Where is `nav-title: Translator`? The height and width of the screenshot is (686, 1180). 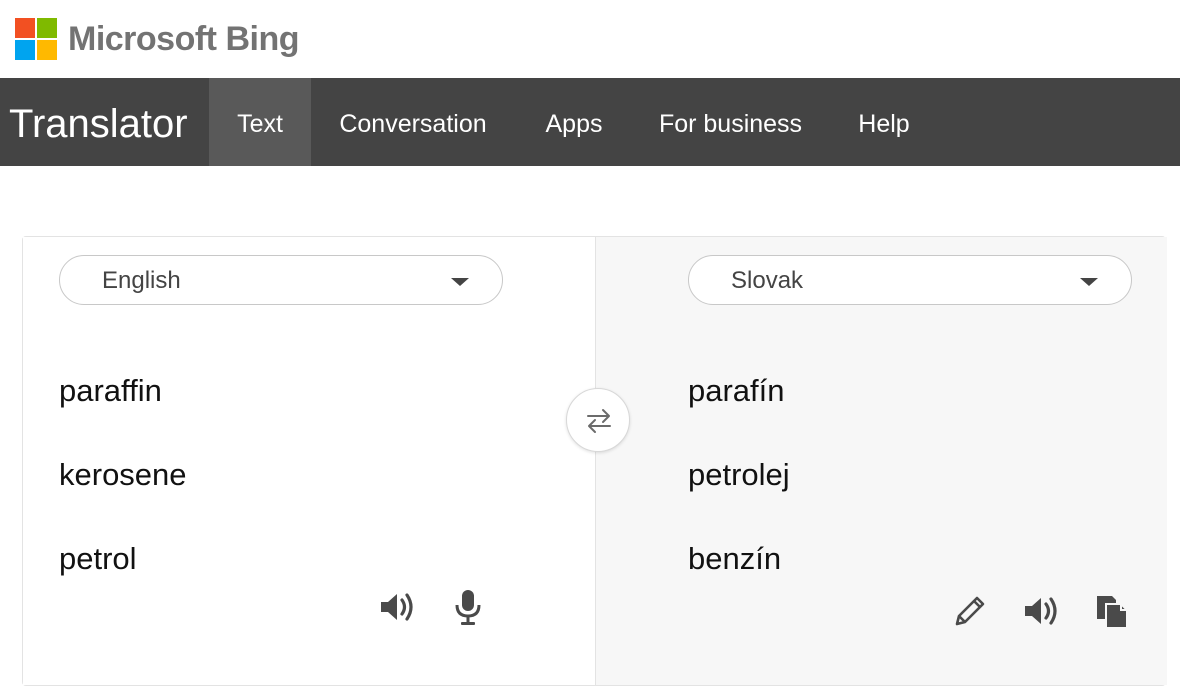
nav-title: Translator is located at coordinates (98, 122).